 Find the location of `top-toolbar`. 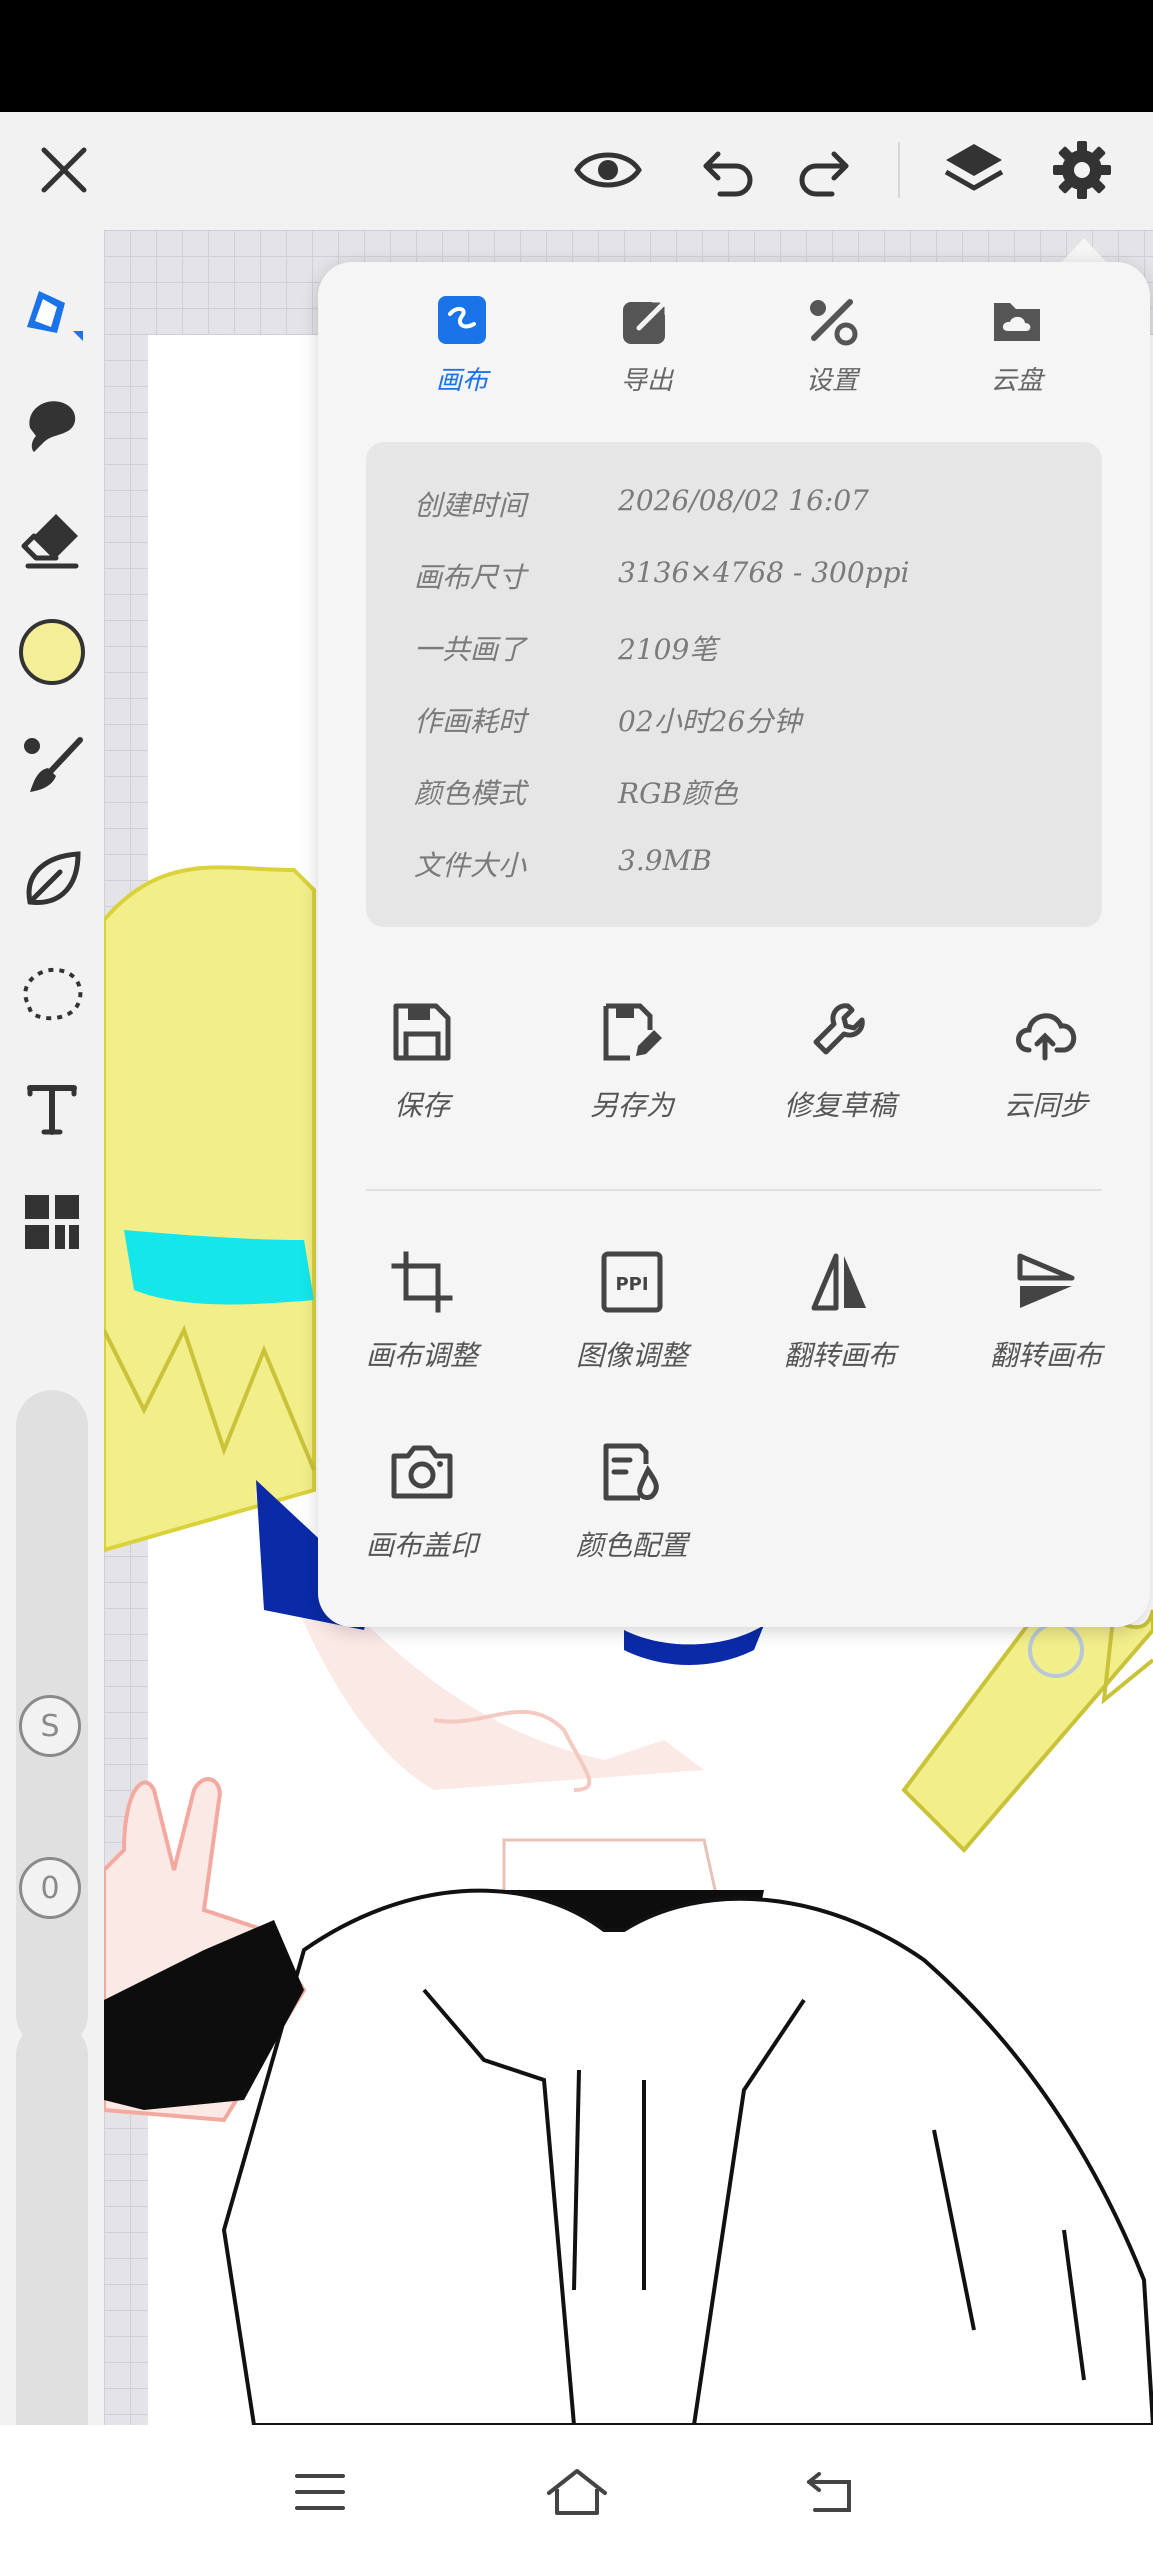

top-toolbar is located at coordinates (576, 171).